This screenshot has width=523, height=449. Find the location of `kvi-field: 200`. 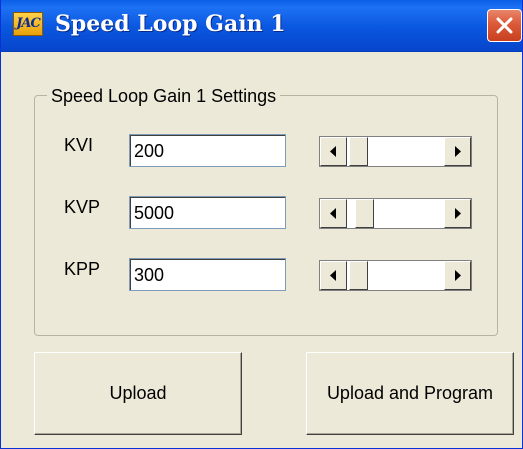

kvi-field: 200 is located at coordinates (207, 150).